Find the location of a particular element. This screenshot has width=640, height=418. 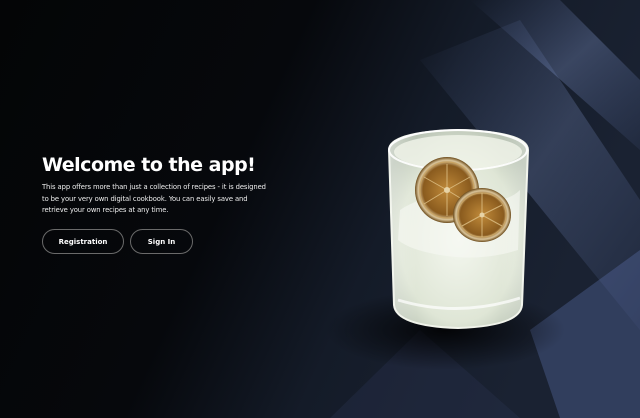

auth-actions: Registration Sign In is located at coordinates (117, 241).